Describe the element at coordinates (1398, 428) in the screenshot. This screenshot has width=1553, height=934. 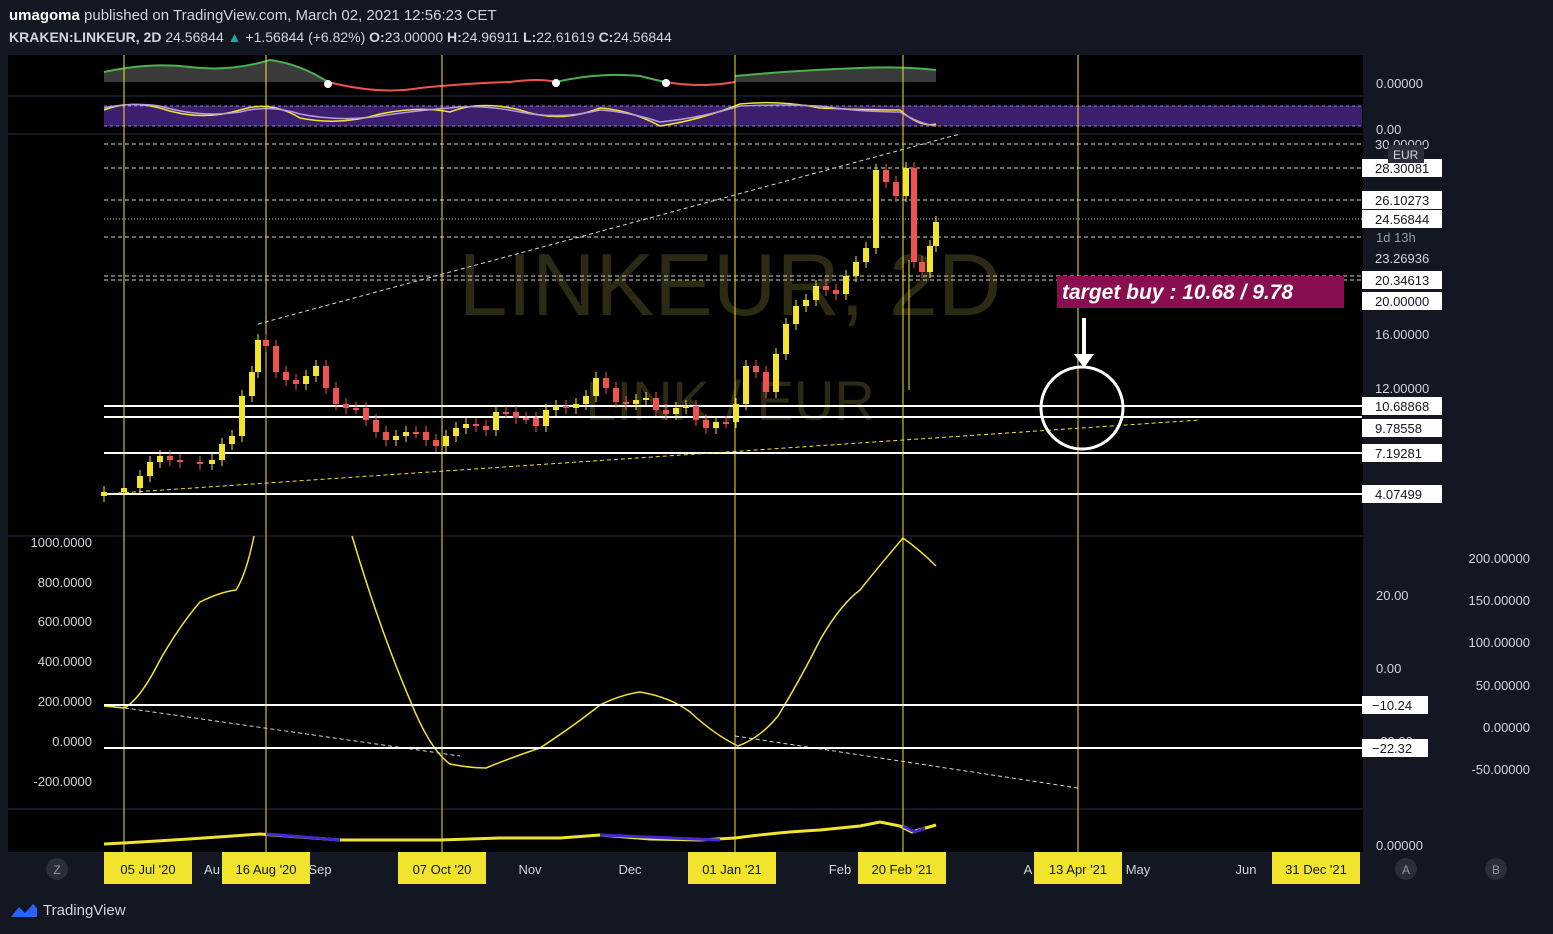
I see `price-axis-label: 9.78558` at that location.